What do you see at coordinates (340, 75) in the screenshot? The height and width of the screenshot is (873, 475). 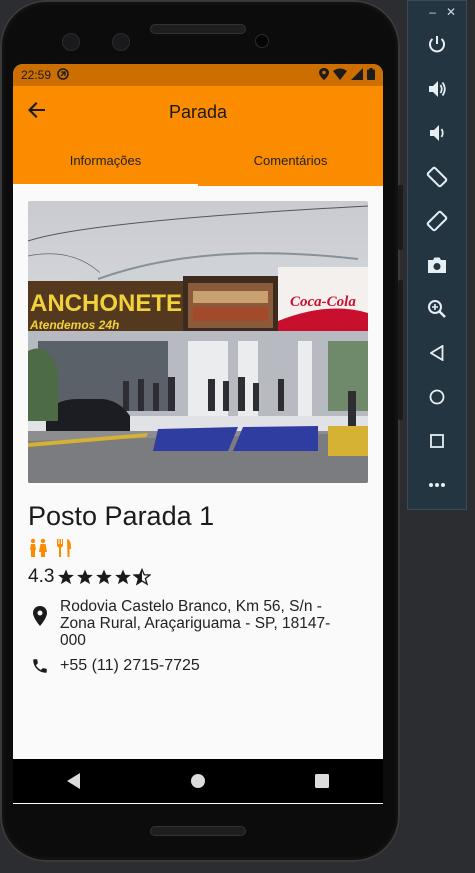 I see `wifi-icon` at bounding box center [340, 75].